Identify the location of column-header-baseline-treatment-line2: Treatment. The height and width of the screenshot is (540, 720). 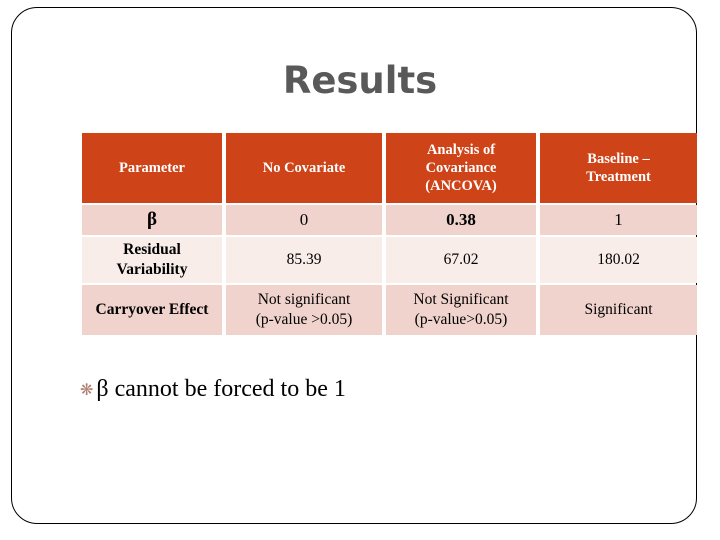
(618, 177).